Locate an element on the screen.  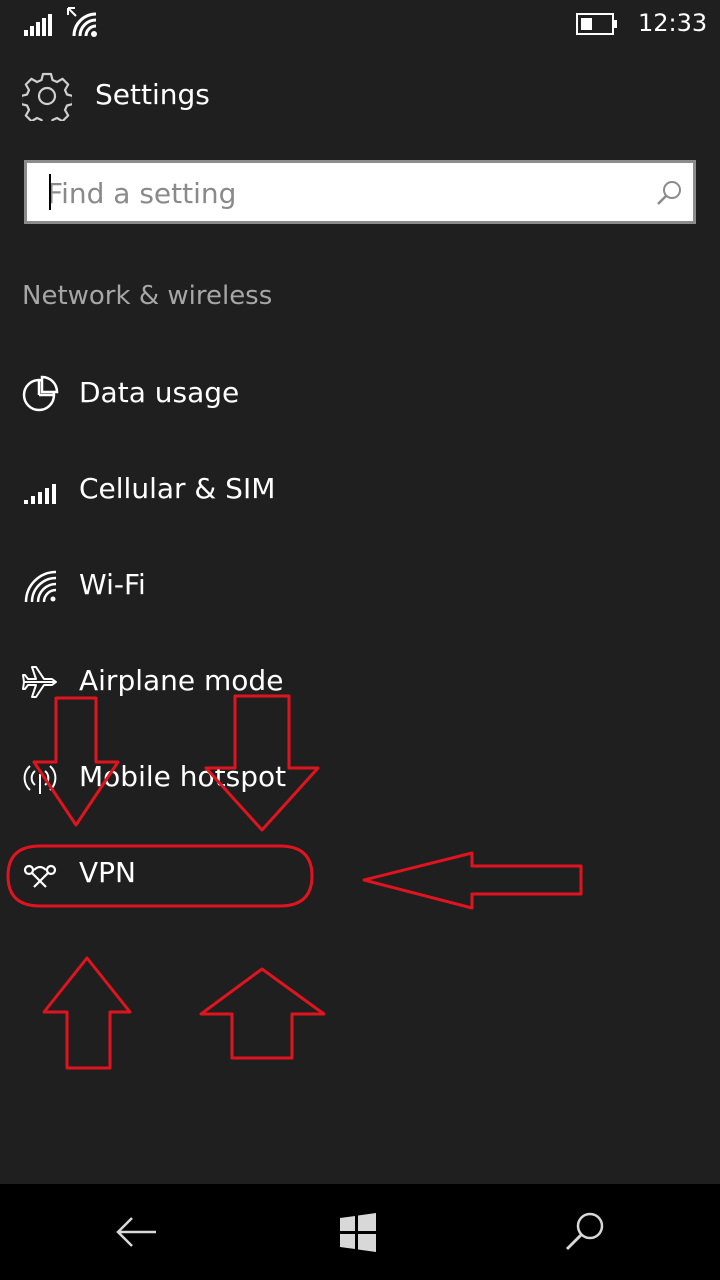
item-airplane-mode: Airplane mode is located at coordinates (360, 682).